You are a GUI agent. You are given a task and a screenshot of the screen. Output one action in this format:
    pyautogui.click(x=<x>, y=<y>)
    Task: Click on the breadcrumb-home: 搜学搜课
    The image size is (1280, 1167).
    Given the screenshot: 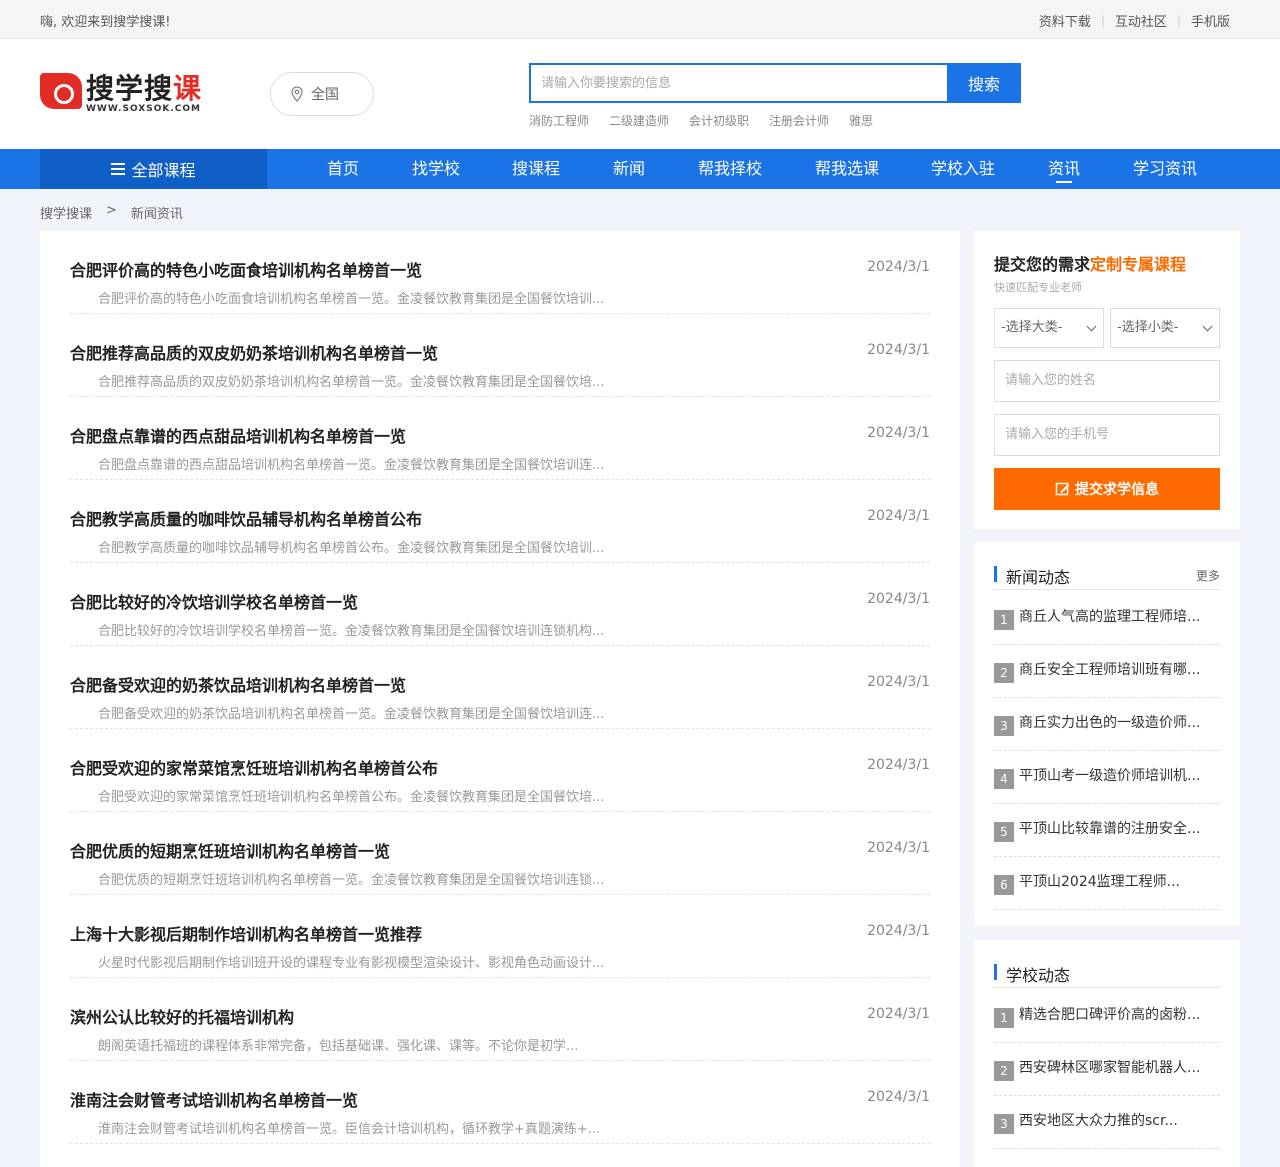 What is the action you would take?
    pyautogui.click(x=66, y=212)
    